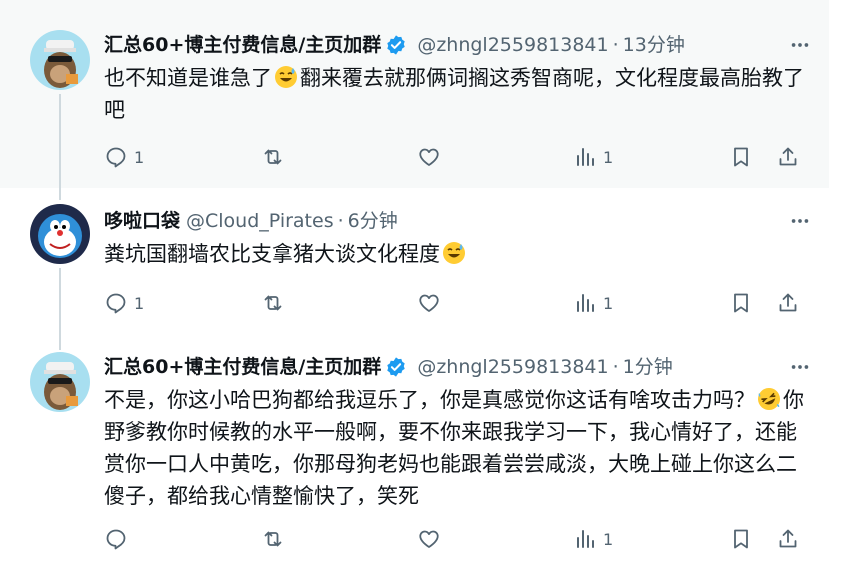 Image resolution: width=841 pixels, height=576 pixels. Describe the element at coordinates (272, 254) in the screenshot. I see `tweet-text-part1: 粪坑国翻墙农比支拿猪大谈文化程度` at that location.